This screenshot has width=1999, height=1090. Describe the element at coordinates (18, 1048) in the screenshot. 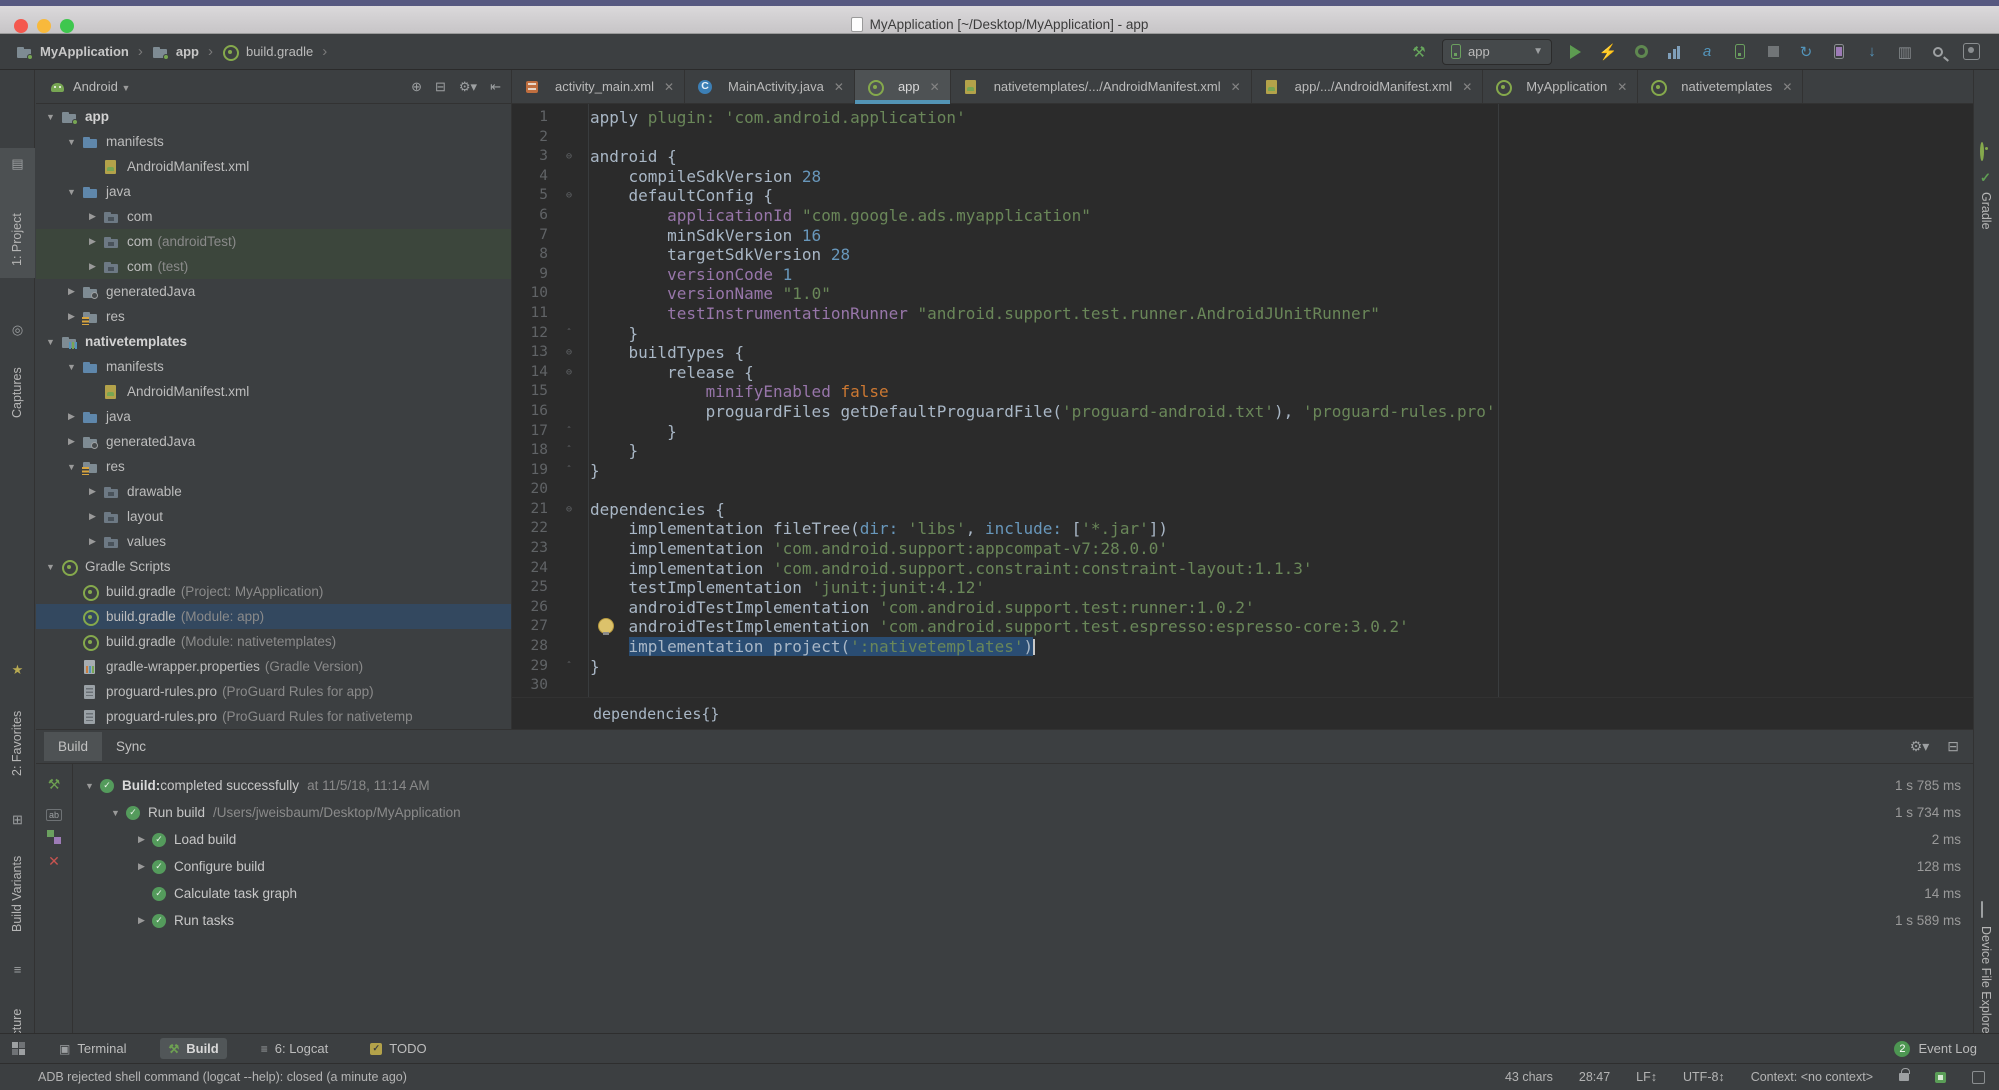

I see `window-switcher-icon` at that location.